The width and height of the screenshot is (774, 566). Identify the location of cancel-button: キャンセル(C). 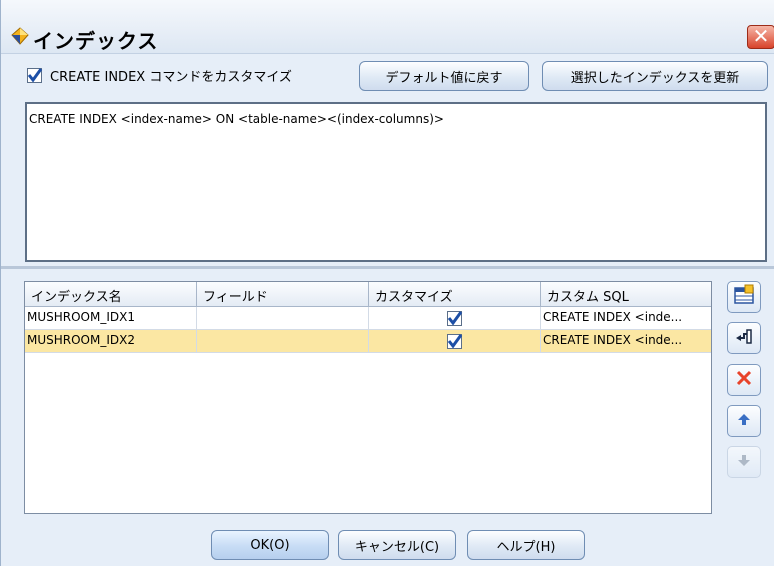
(397, 545).